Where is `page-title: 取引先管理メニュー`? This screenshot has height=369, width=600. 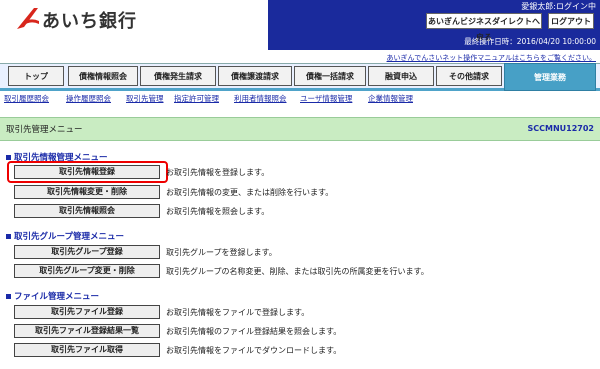
page-title: 取引先管理メニュー is located at coordinates (44, 130).